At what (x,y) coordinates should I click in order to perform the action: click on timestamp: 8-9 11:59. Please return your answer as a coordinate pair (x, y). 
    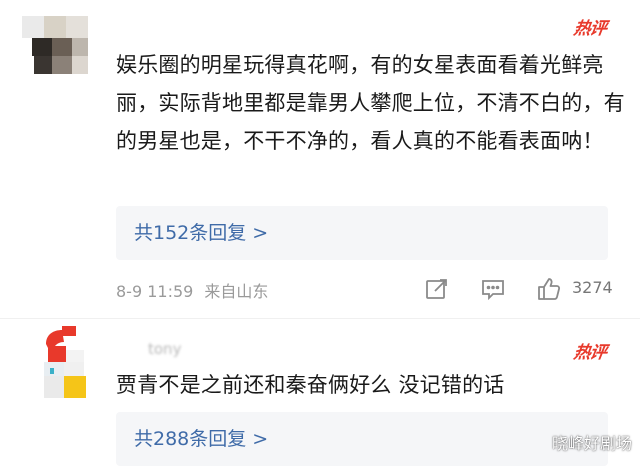
    Looking at the image, I should click on (155, 291).